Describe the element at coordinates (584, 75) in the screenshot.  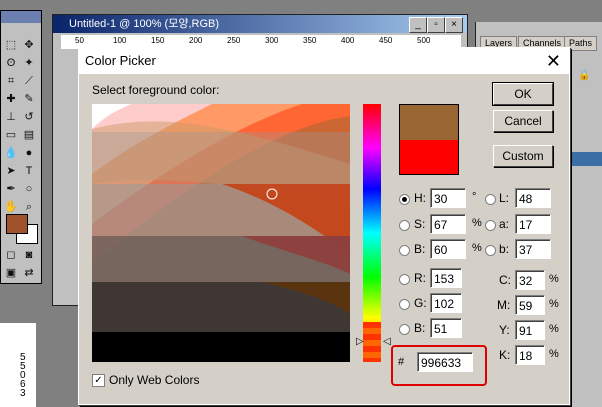
I see `lock-icon: 🔒` at that location.